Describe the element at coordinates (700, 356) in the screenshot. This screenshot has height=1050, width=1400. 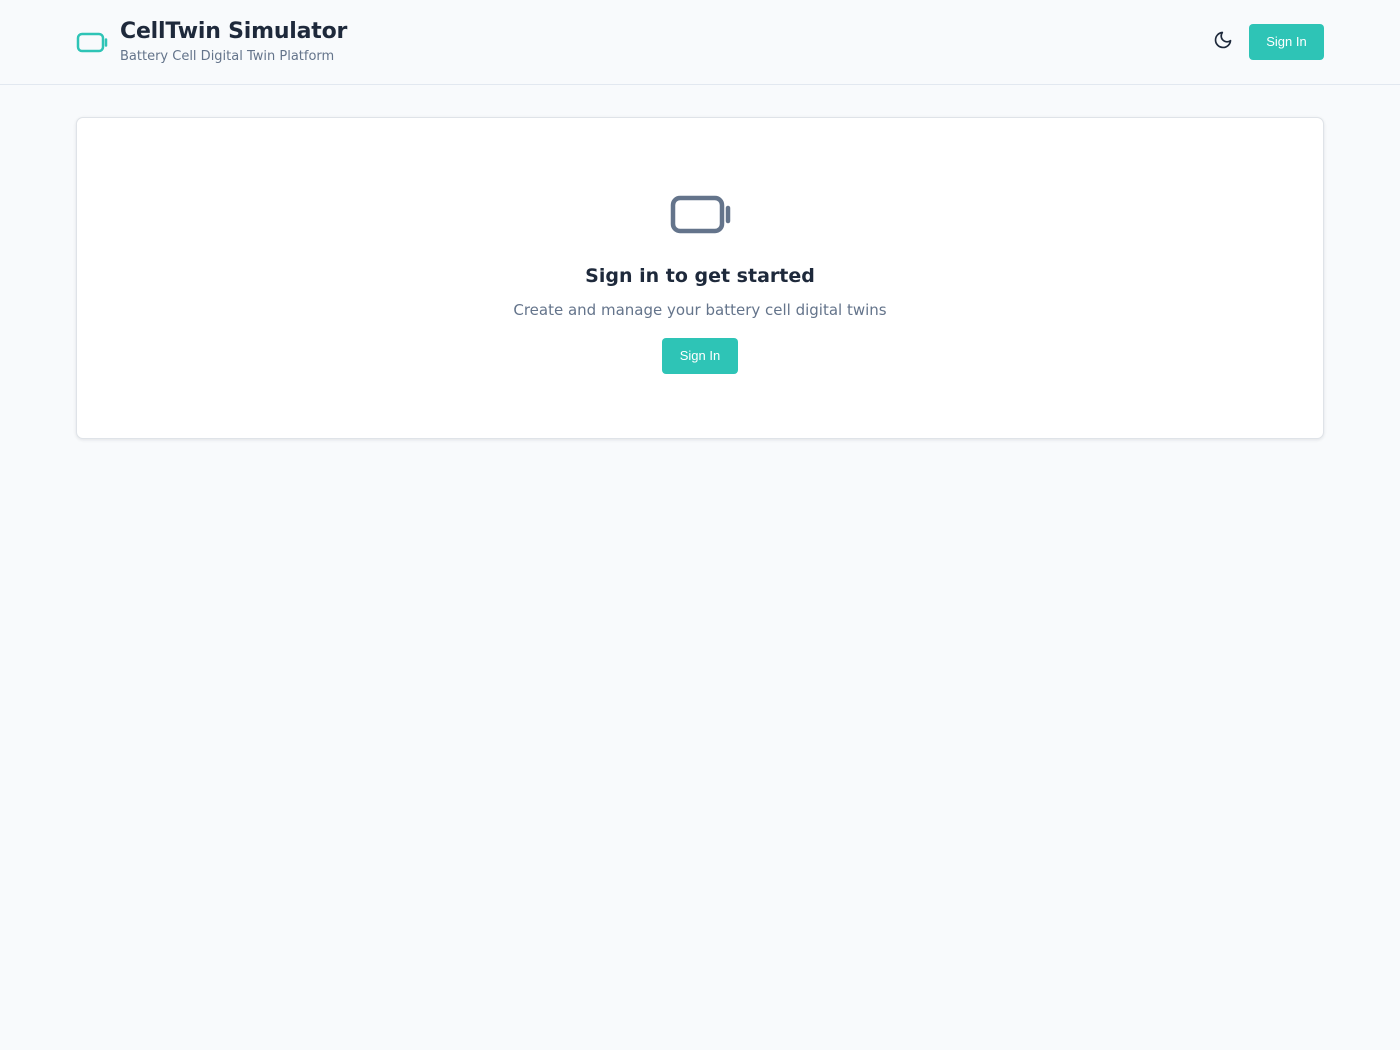
I see `card-sign-in-button: Sign In` at that location.